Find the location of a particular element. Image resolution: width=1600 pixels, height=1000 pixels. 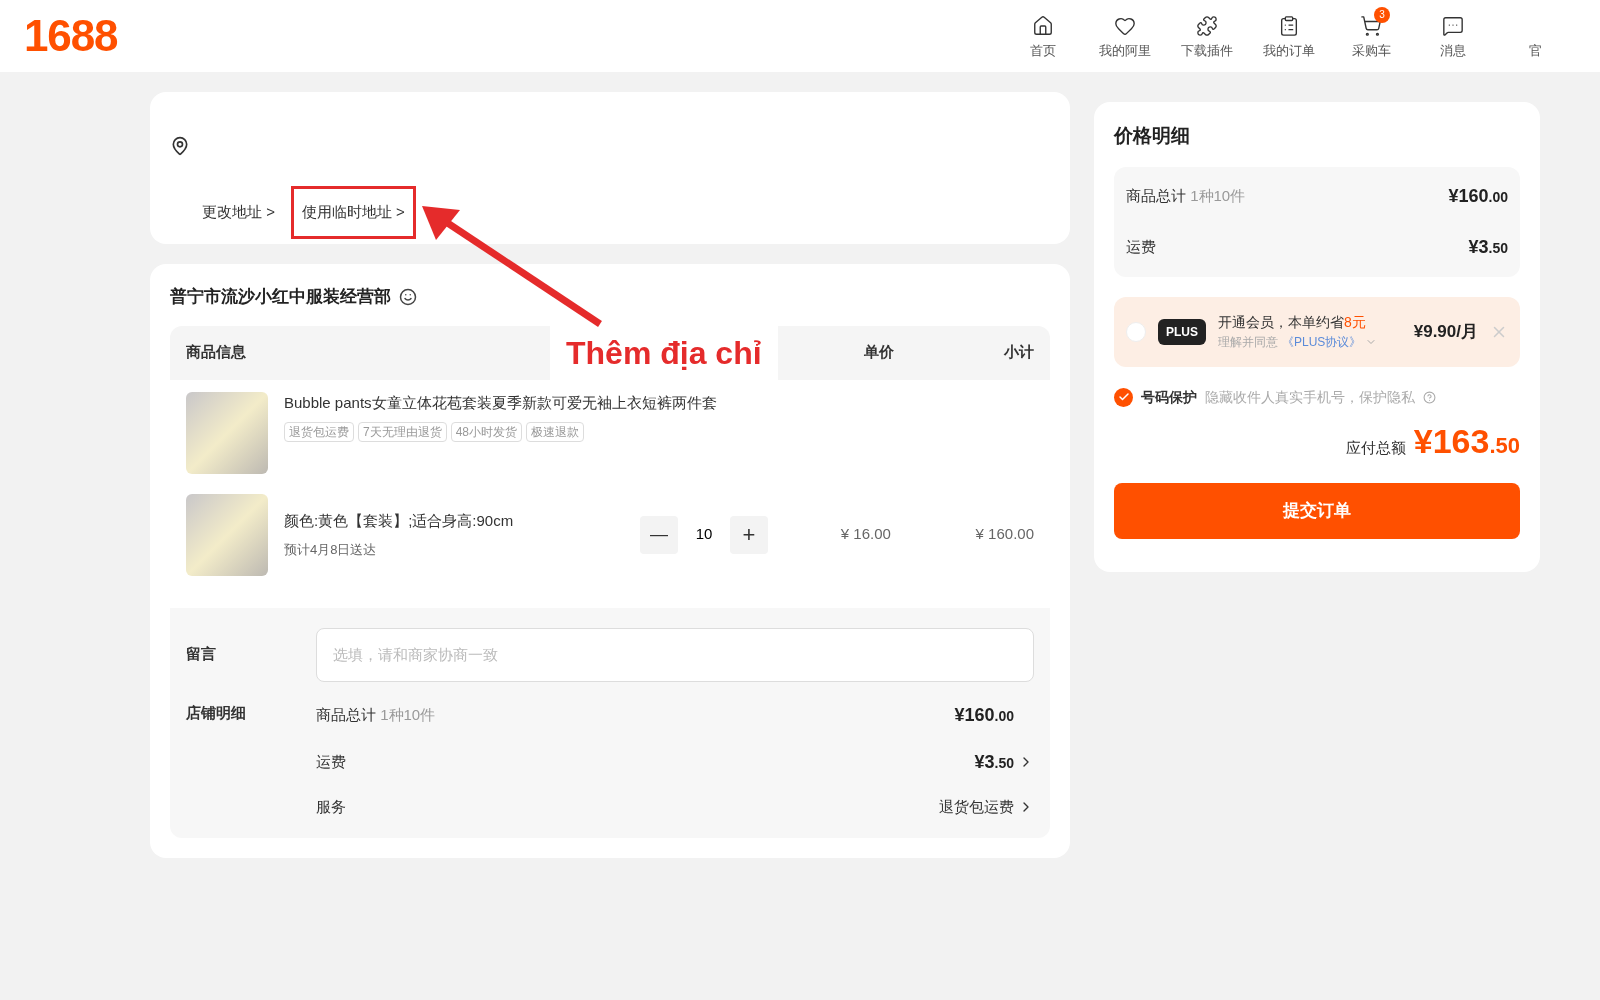

price-label: 商品总计 1种10件 is located at coordinates (1186, 195).